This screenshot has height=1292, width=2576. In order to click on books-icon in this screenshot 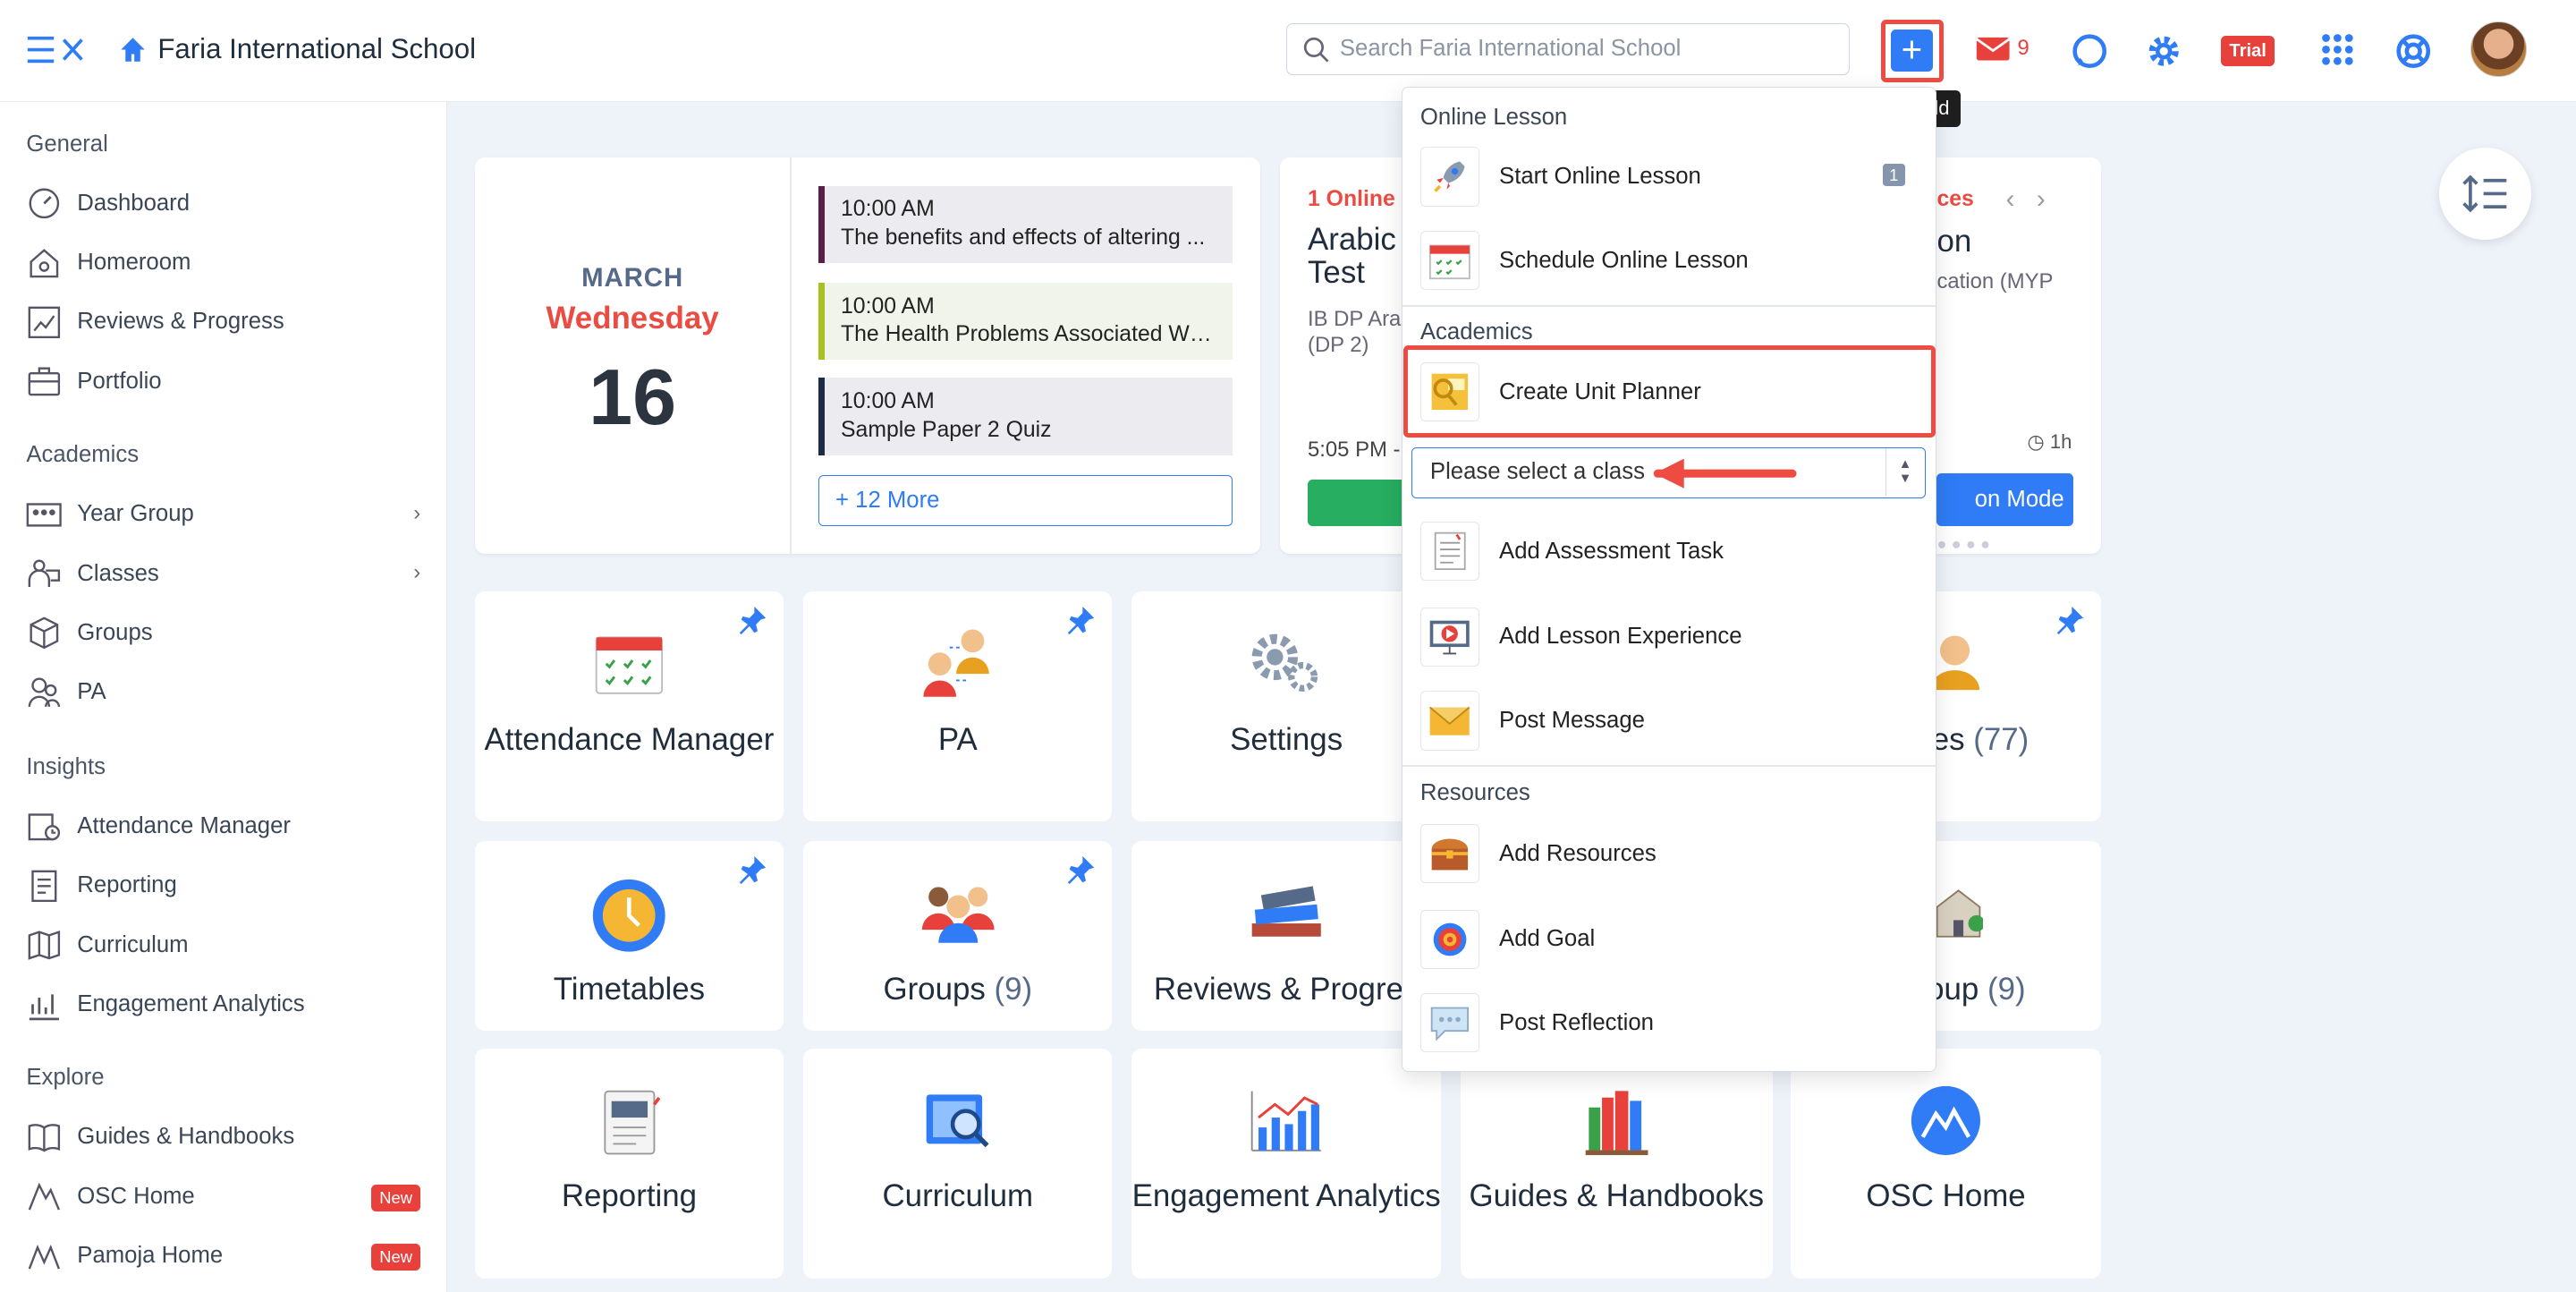, I will do `click(1285, 911)`.